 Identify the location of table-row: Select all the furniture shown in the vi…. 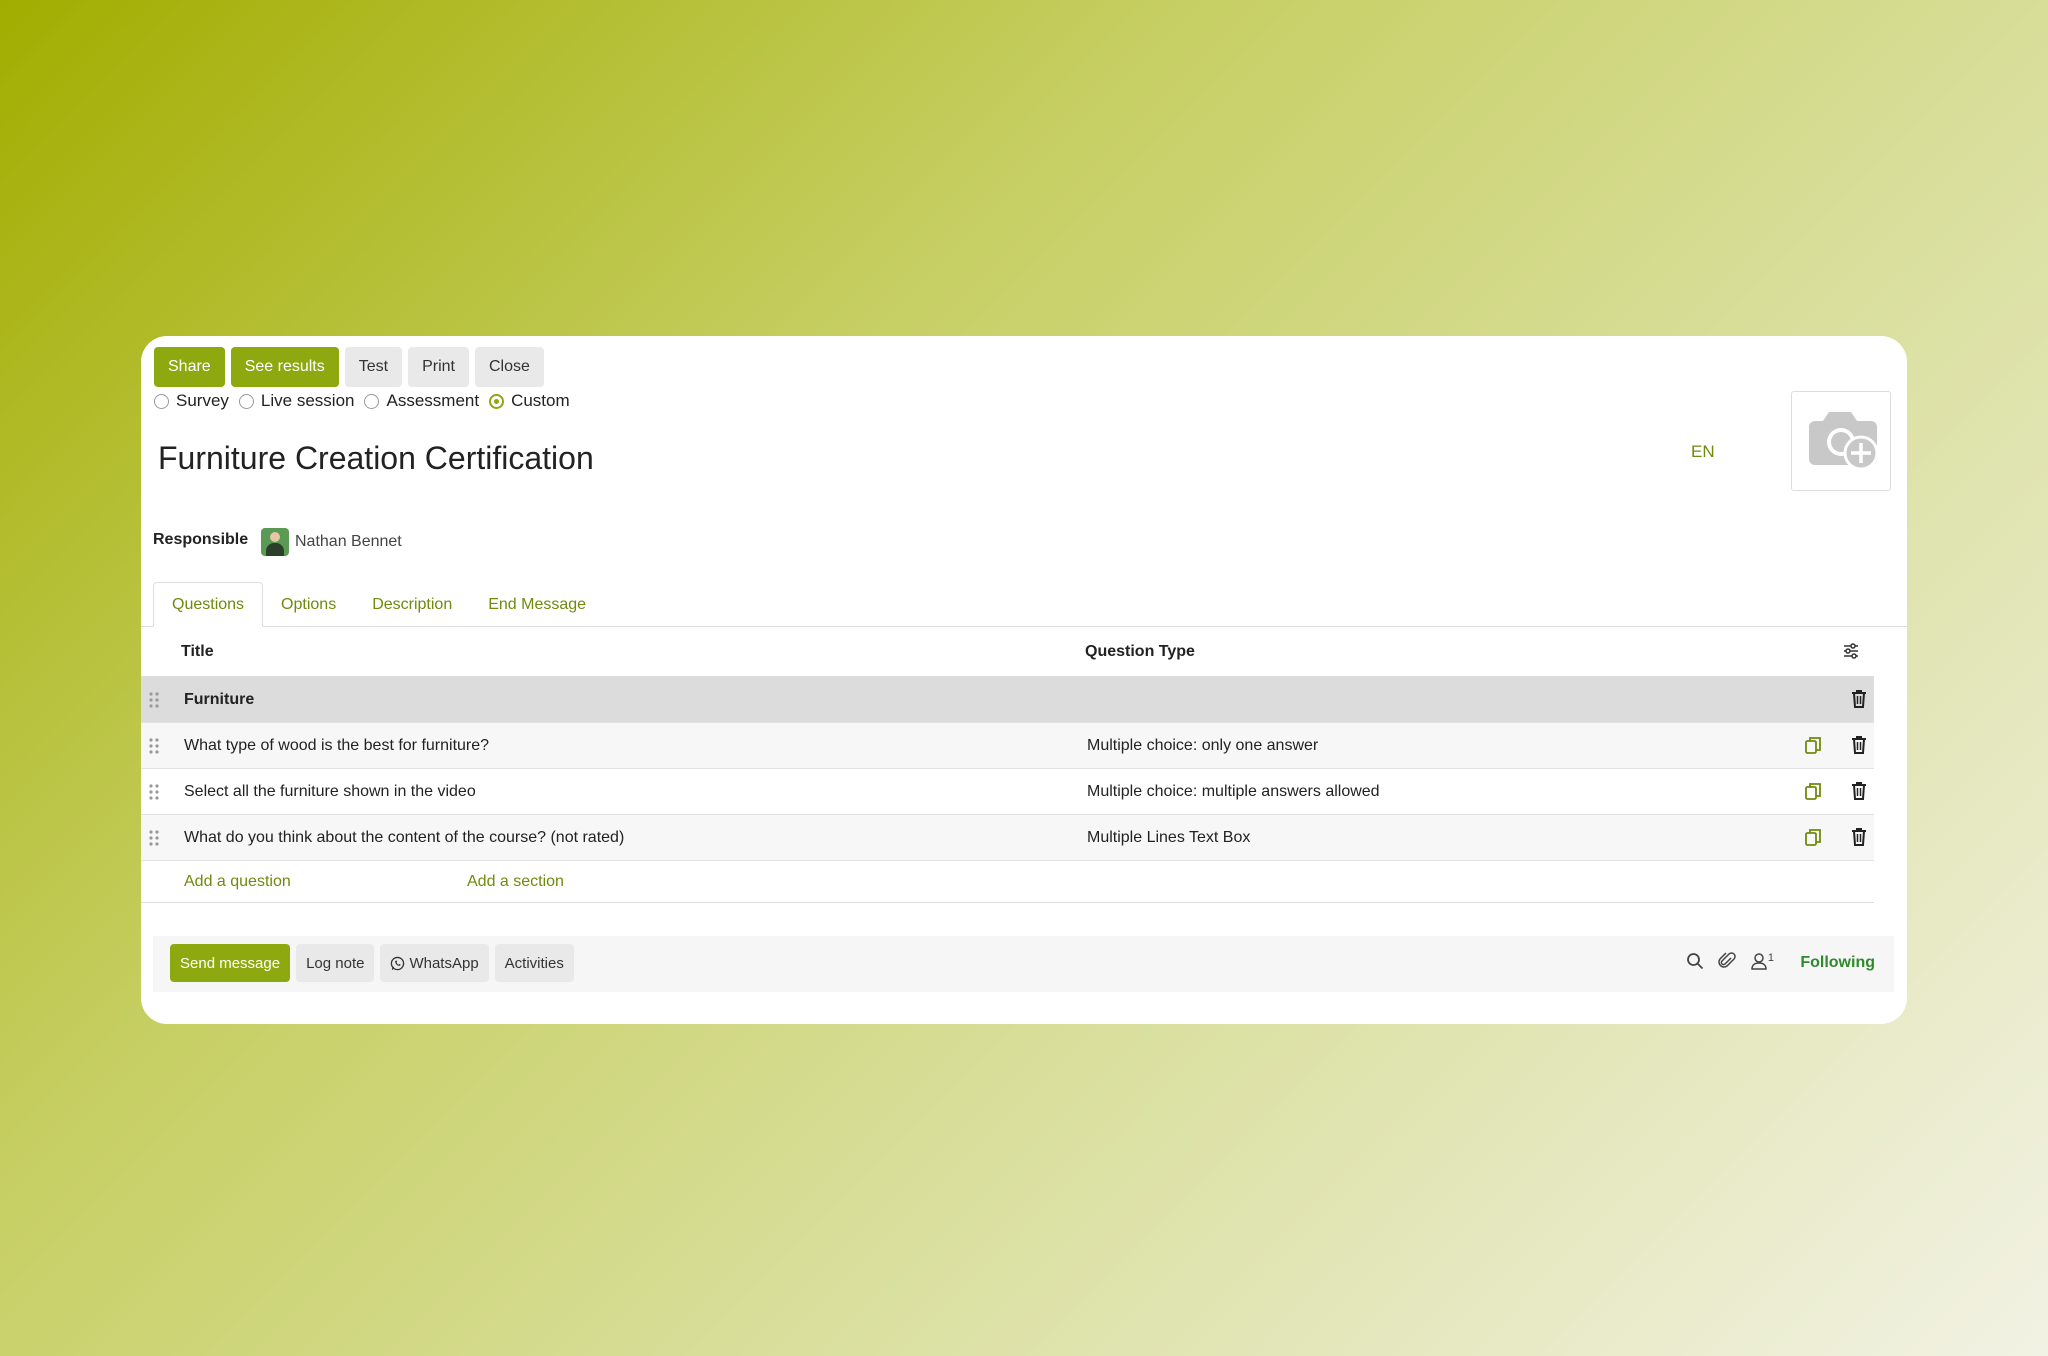
(1007, 792).